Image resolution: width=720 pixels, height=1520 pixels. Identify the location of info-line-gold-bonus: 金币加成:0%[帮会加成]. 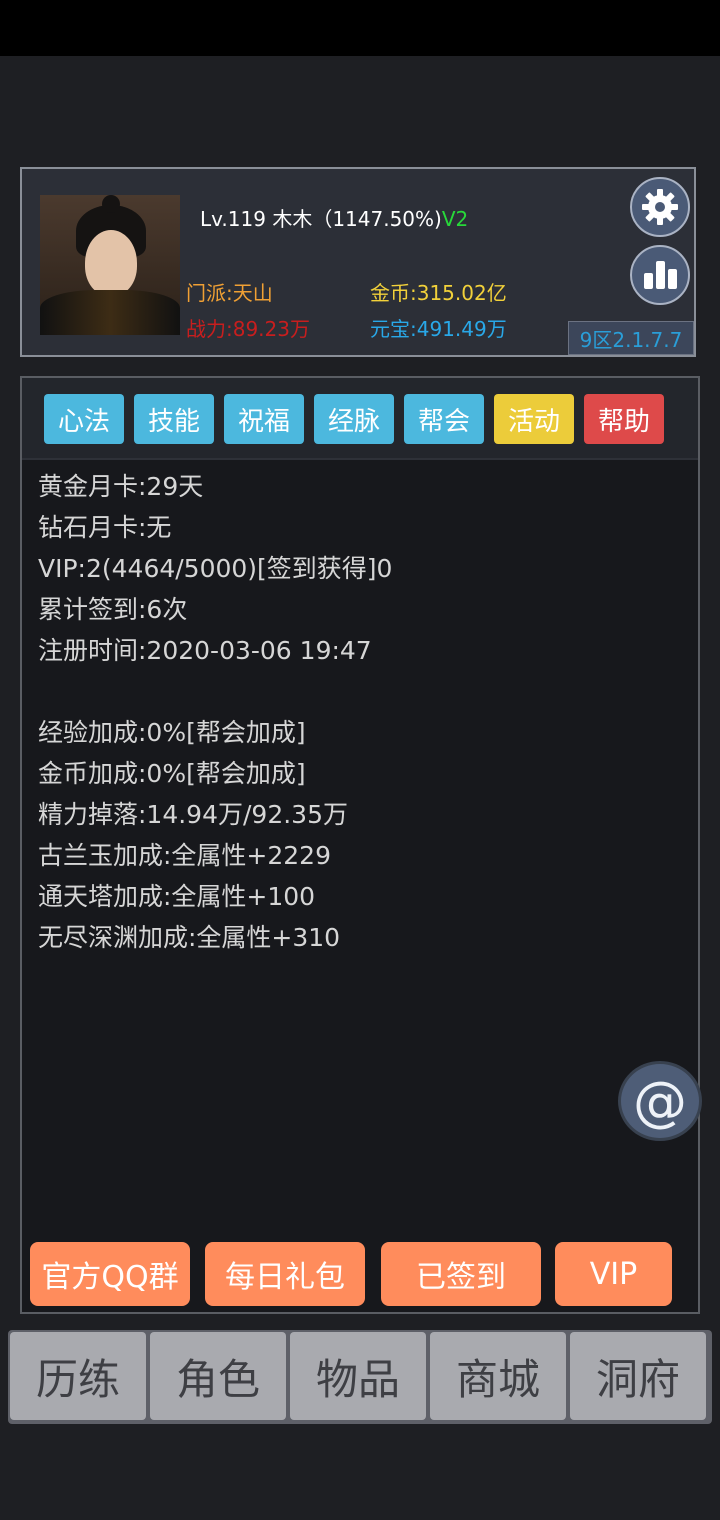
(172, 773).